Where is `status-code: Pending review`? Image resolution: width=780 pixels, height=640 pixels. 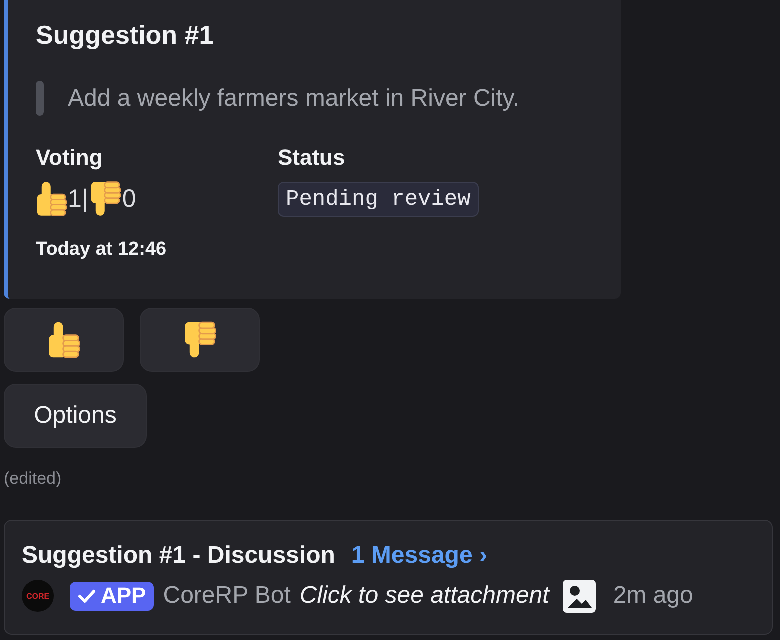 status-code: Pending review is located at coordinates (378, 199).